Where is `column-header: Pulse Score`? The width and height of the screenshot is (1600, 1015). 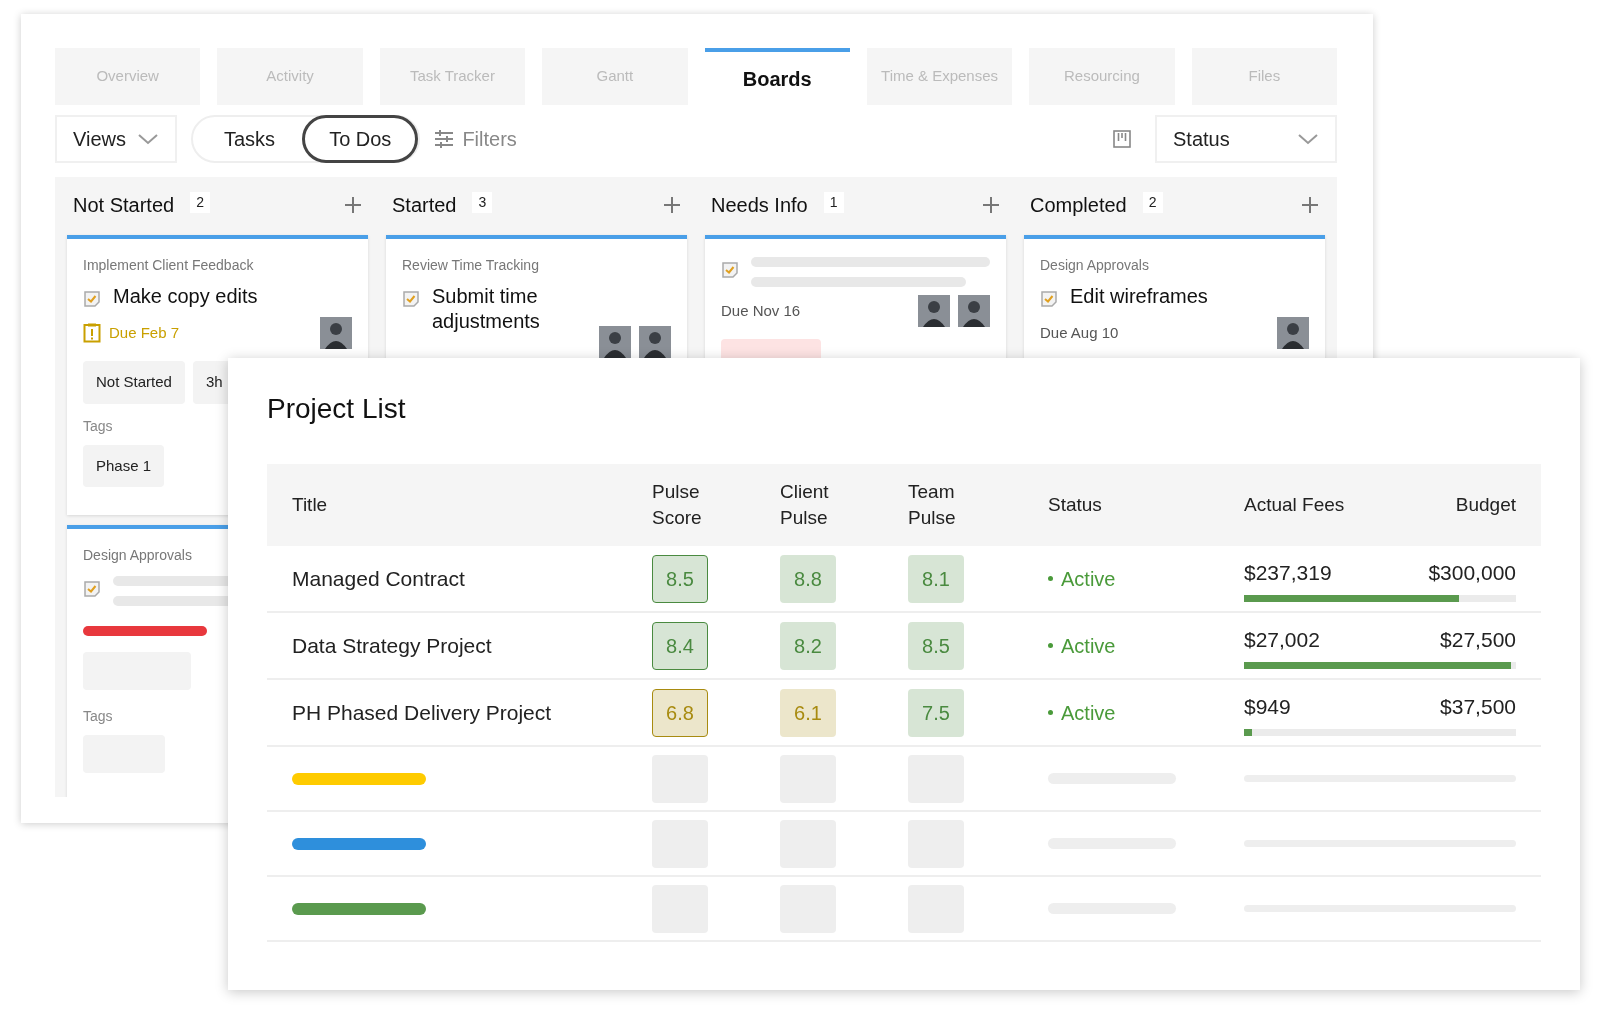 column-header: Pulse Score is located at coordinates (677, 505).